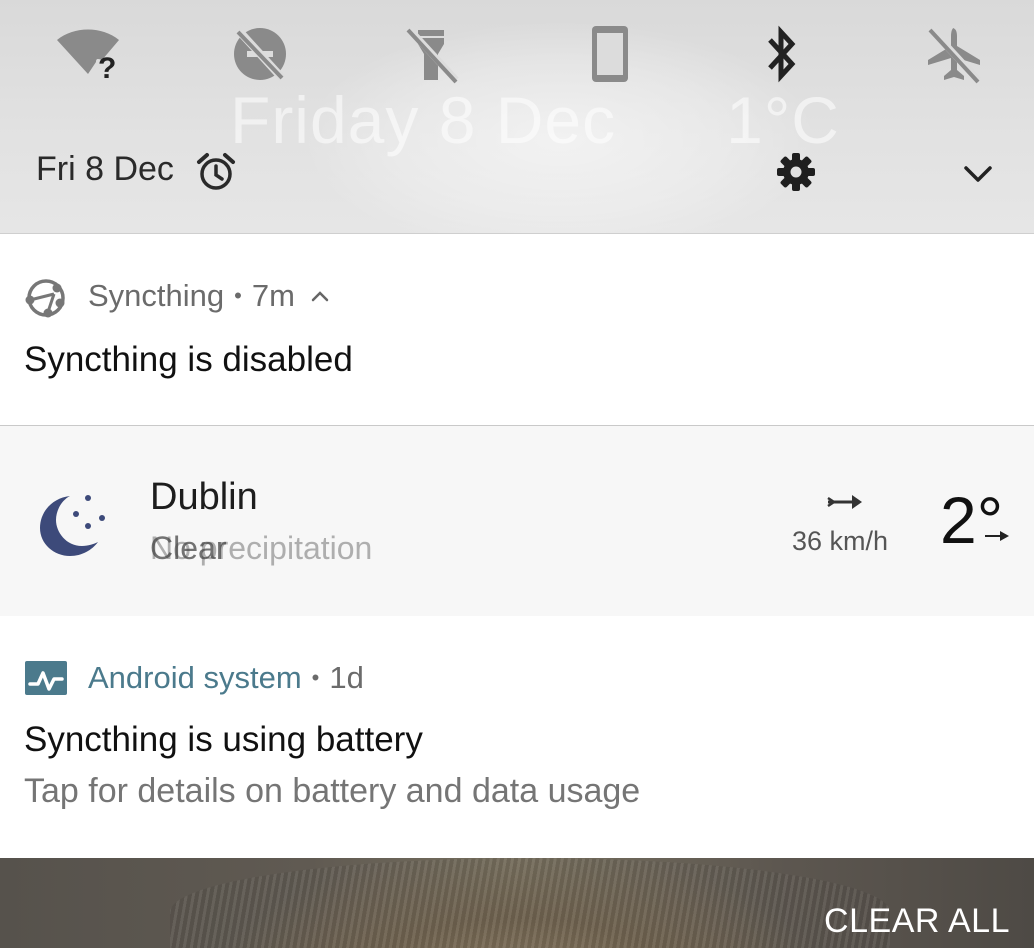  I want to click on bluetooth-tile, so click(782, 54).